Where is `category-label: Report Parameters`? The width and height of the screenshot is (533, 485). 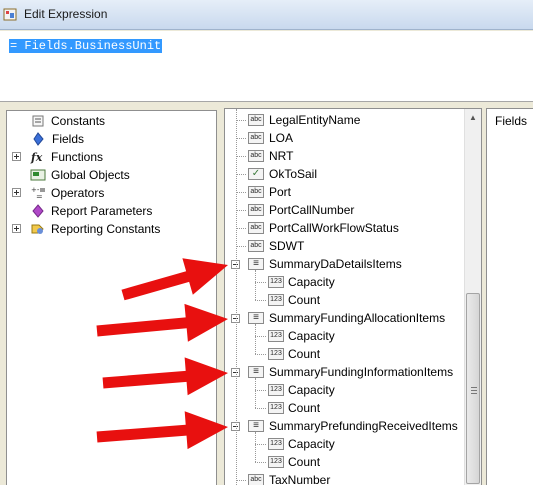
category-label: Report Parameters is located at coordinates (102, 211).